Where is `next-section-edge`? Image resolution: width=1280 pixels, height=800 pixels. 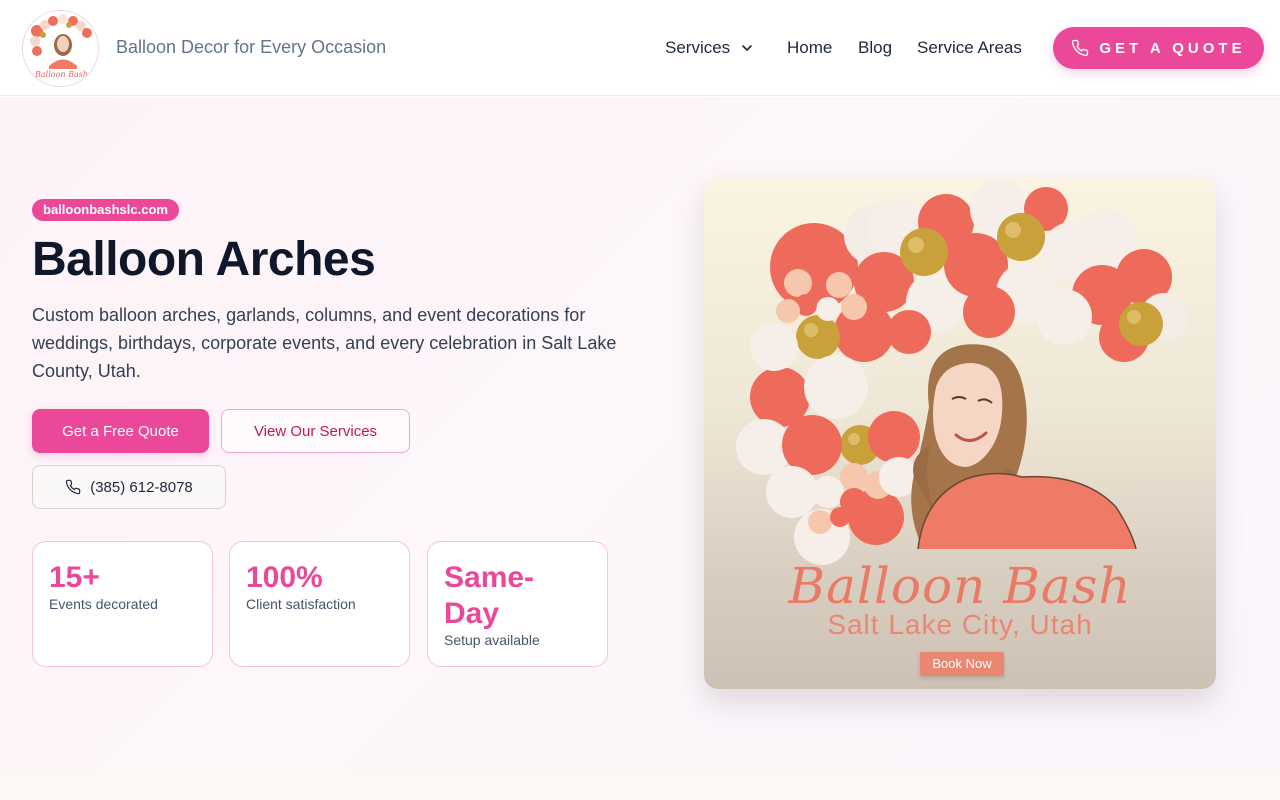
next-section-edge is located at coordinates (640, 784).